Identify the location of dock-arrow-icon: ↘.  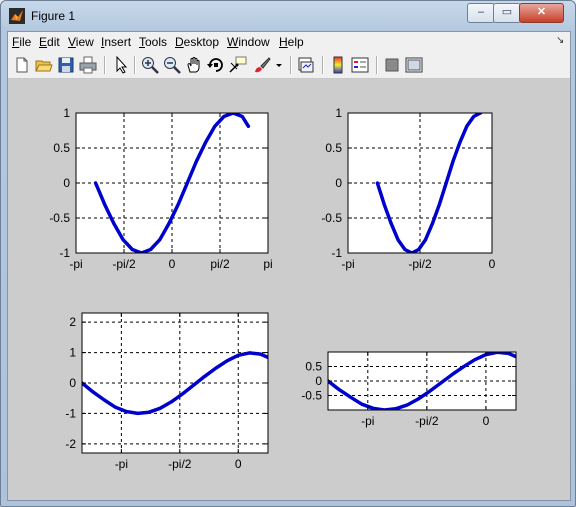
(560, 40).